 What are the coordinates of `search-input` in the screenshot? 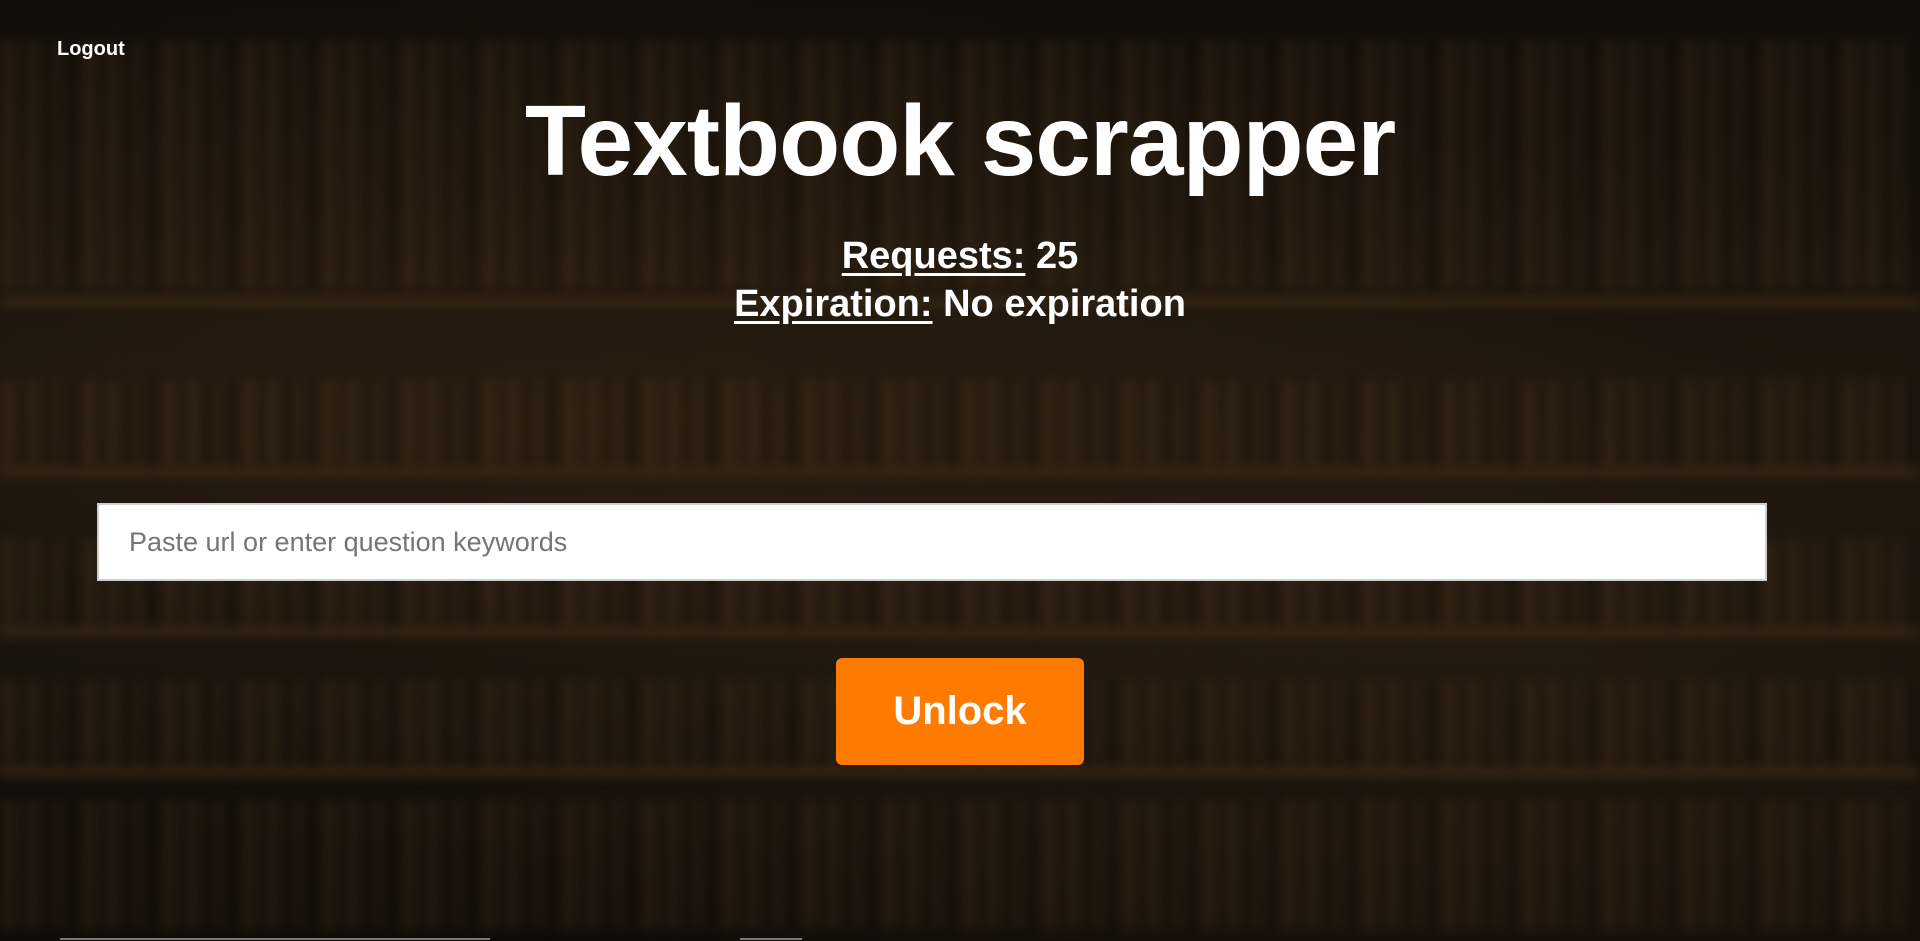 It's located at (932, 542).